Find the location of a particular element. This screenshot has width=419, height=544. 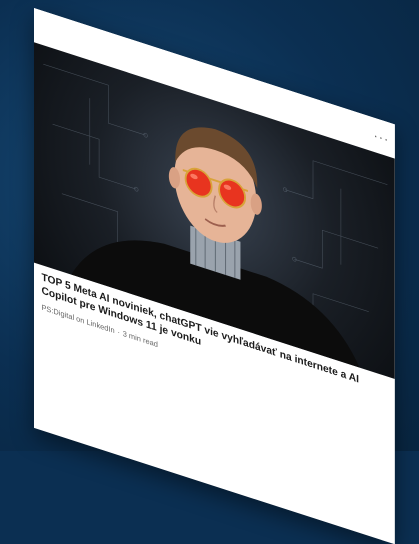

more-icon: ··· is located at coordinates (381, 137).